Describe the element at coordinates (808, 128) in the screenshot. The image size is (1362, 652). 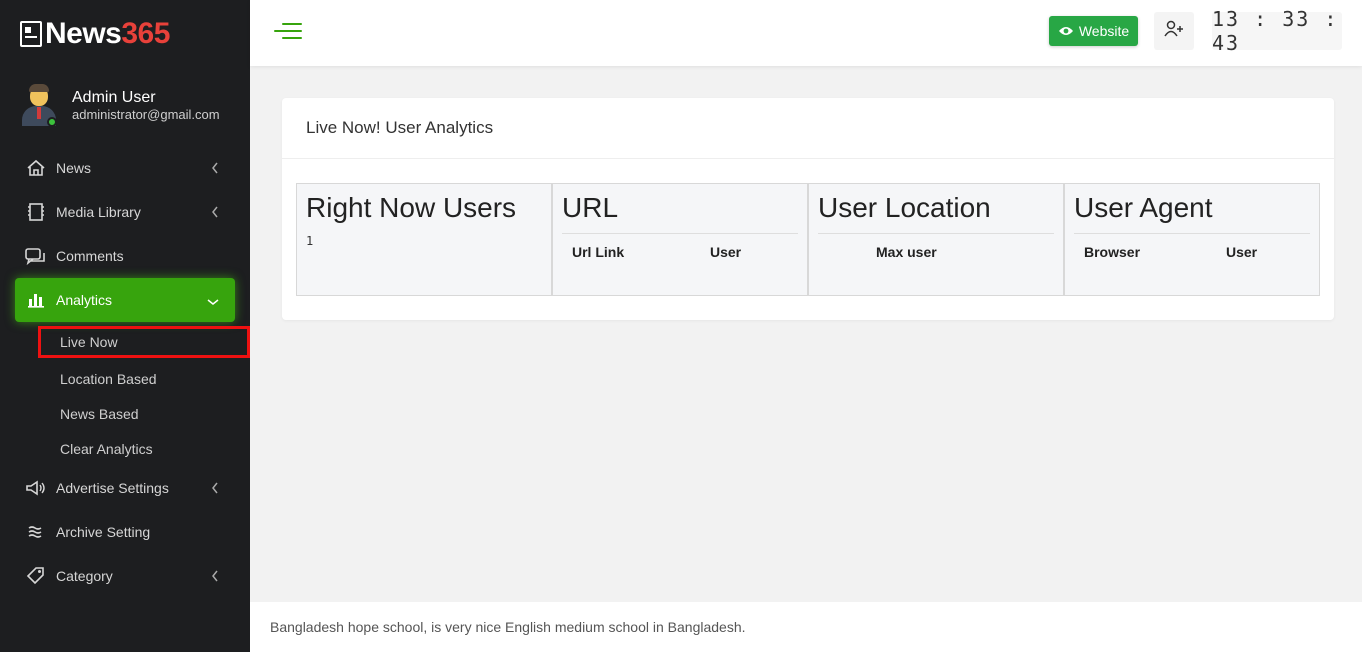
I see `card-title: Live Now! User Analytics` at that location.